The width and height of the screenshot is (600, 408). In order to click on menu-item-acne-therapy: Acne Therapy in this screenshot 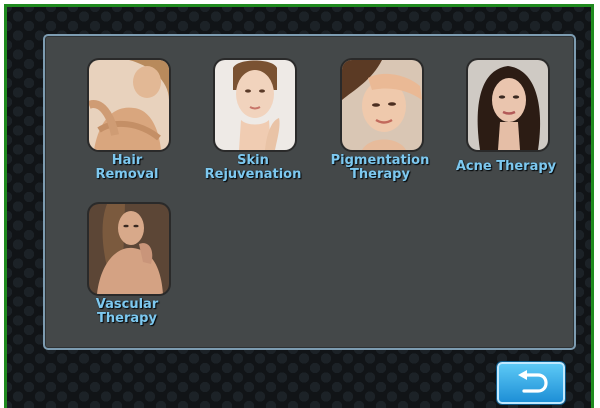, I will do `click(501, 130)`.